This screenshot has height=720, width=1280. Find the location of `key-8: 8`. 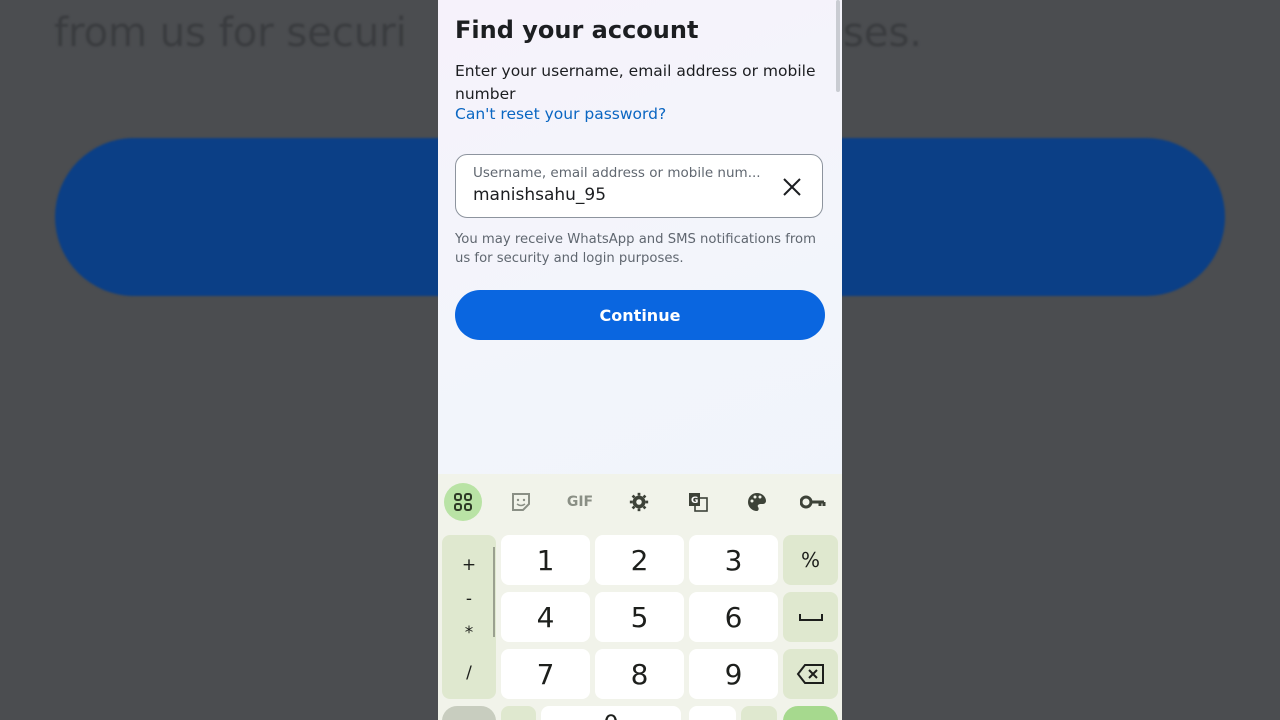

key-8: 8 is located at coordinates (639, 674).